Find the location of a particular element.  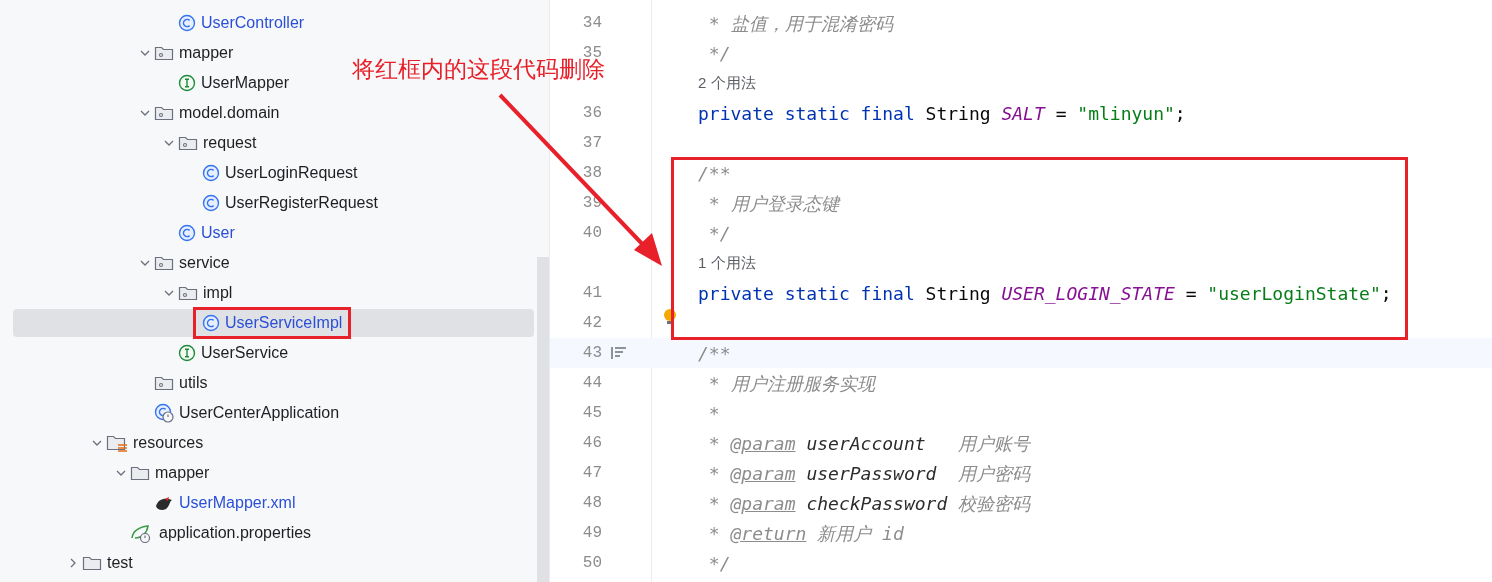

tree-item: UserService is located at coordinates (245, 353).